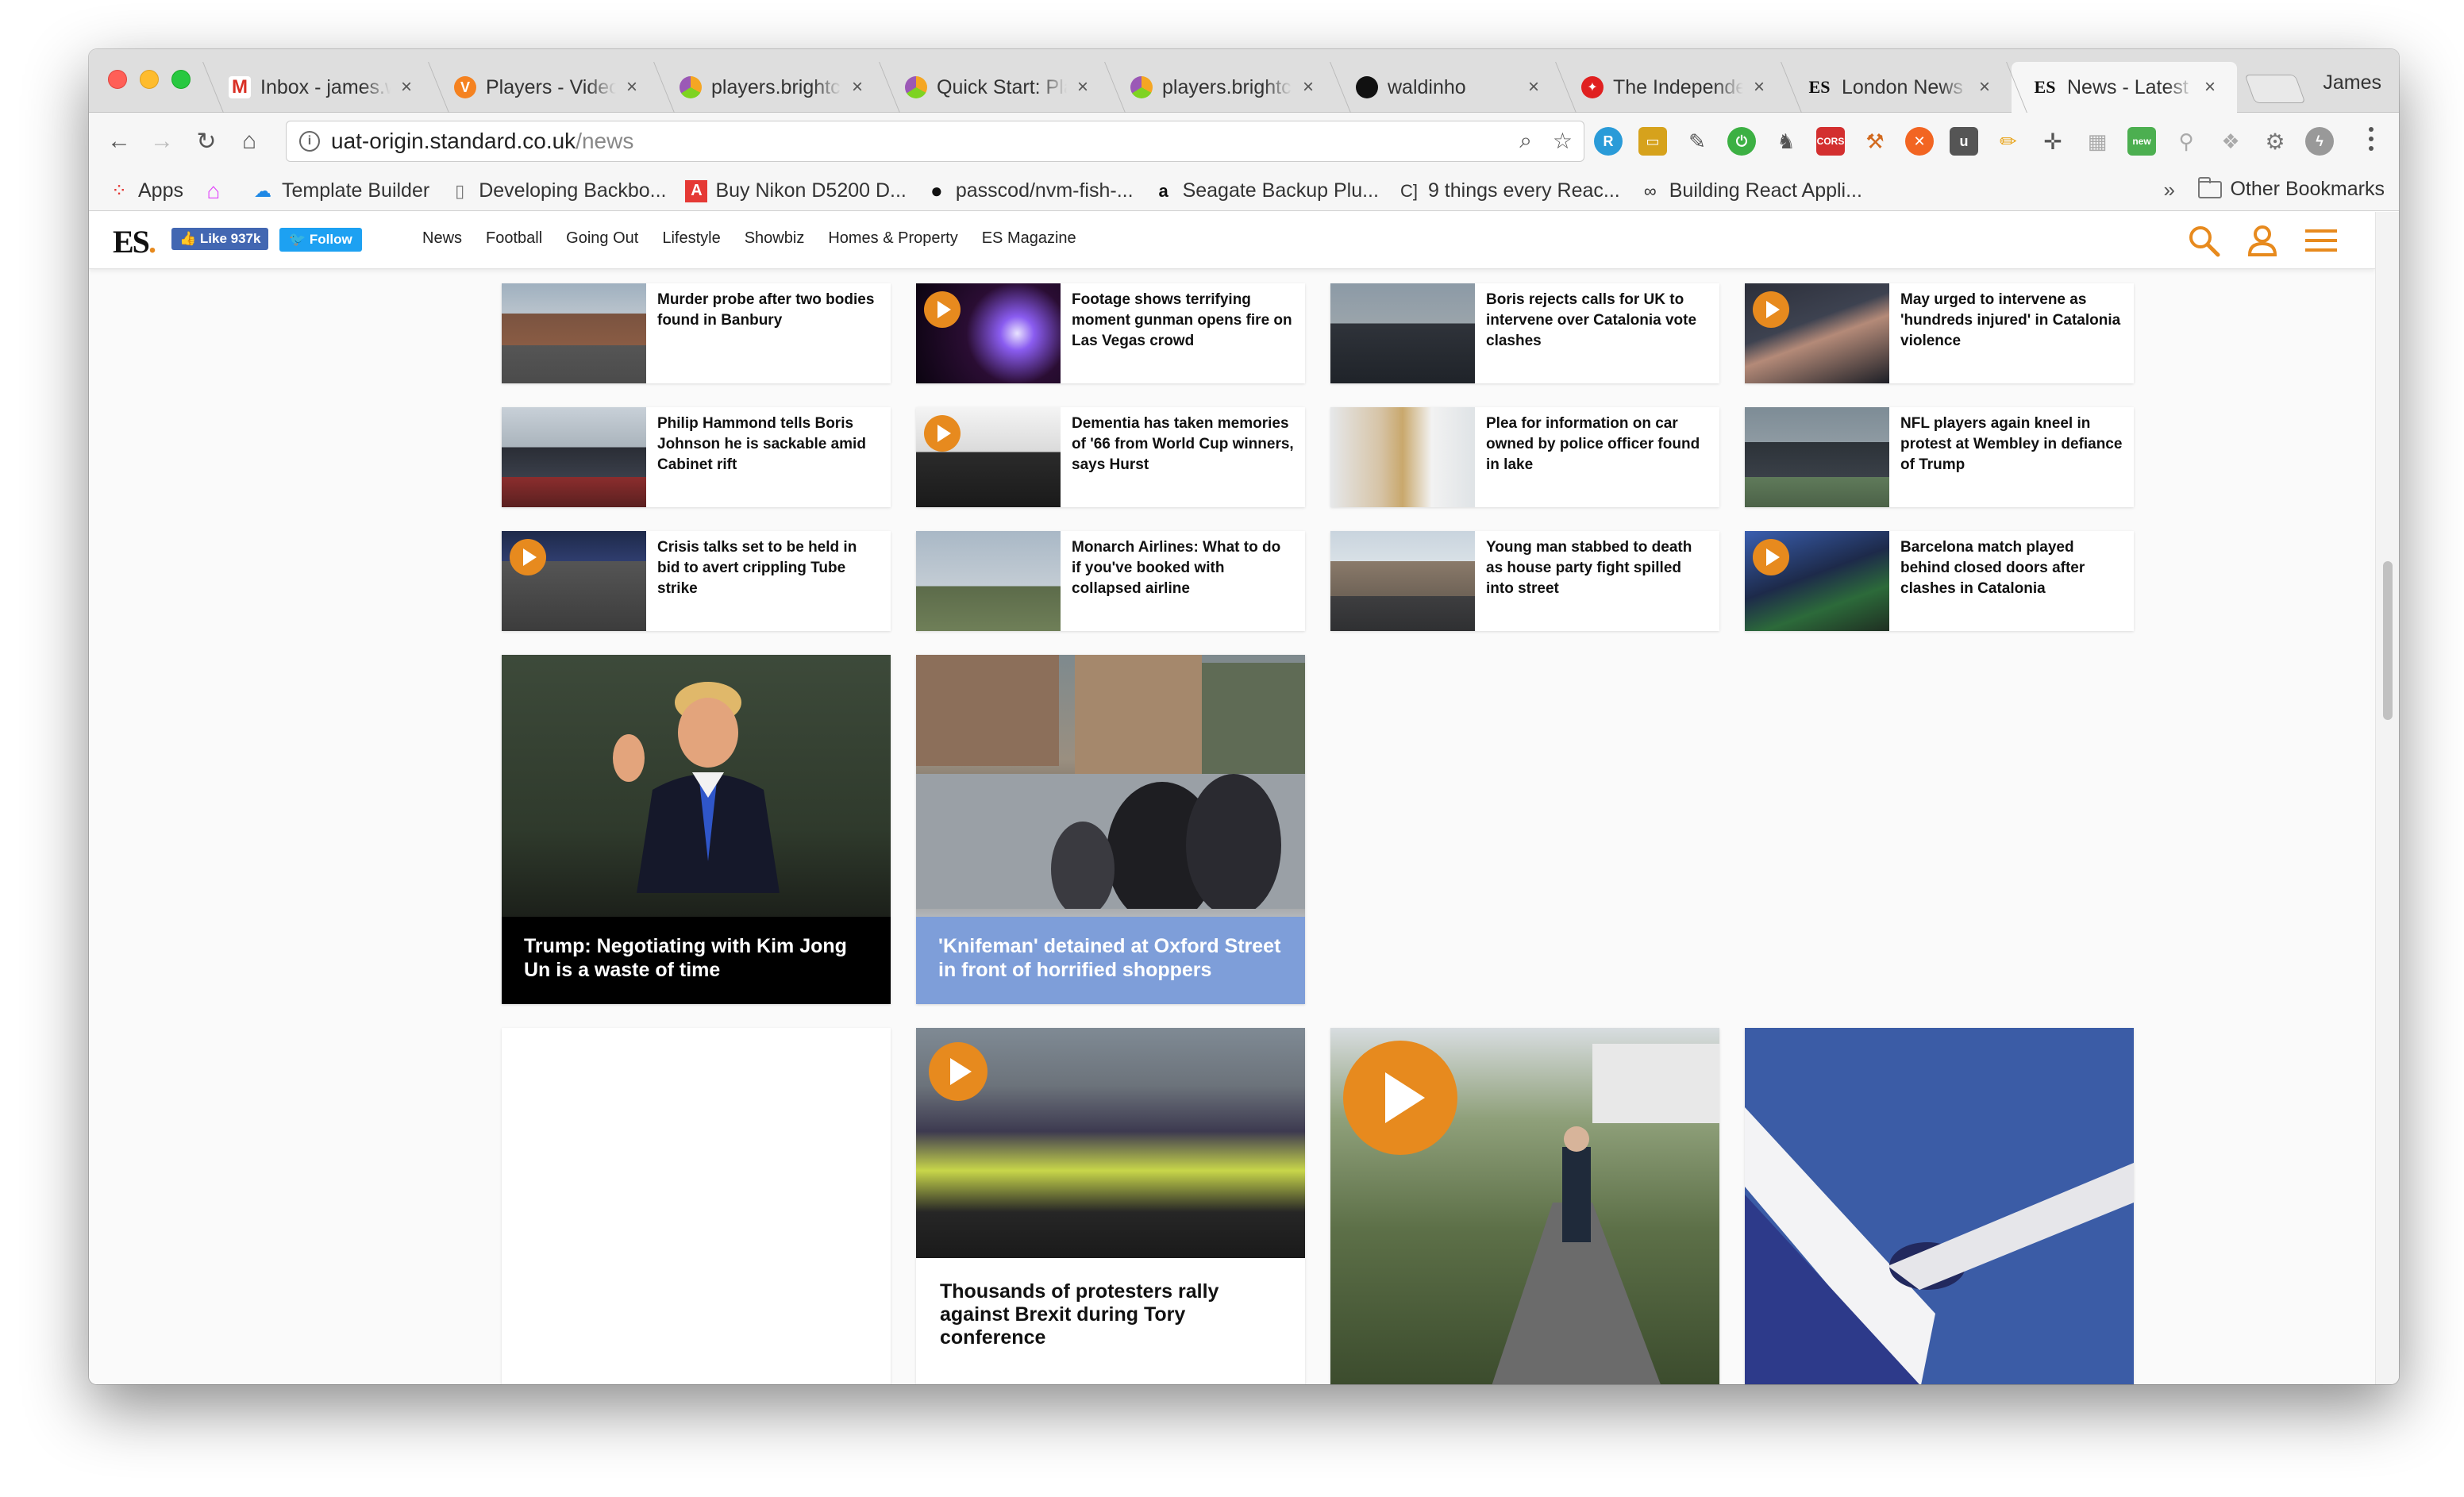  What do you see at coordinates (1525, 141) in the screenshot?
I see `zoom-icon: ⌕` at bounding box center [1525, 141].